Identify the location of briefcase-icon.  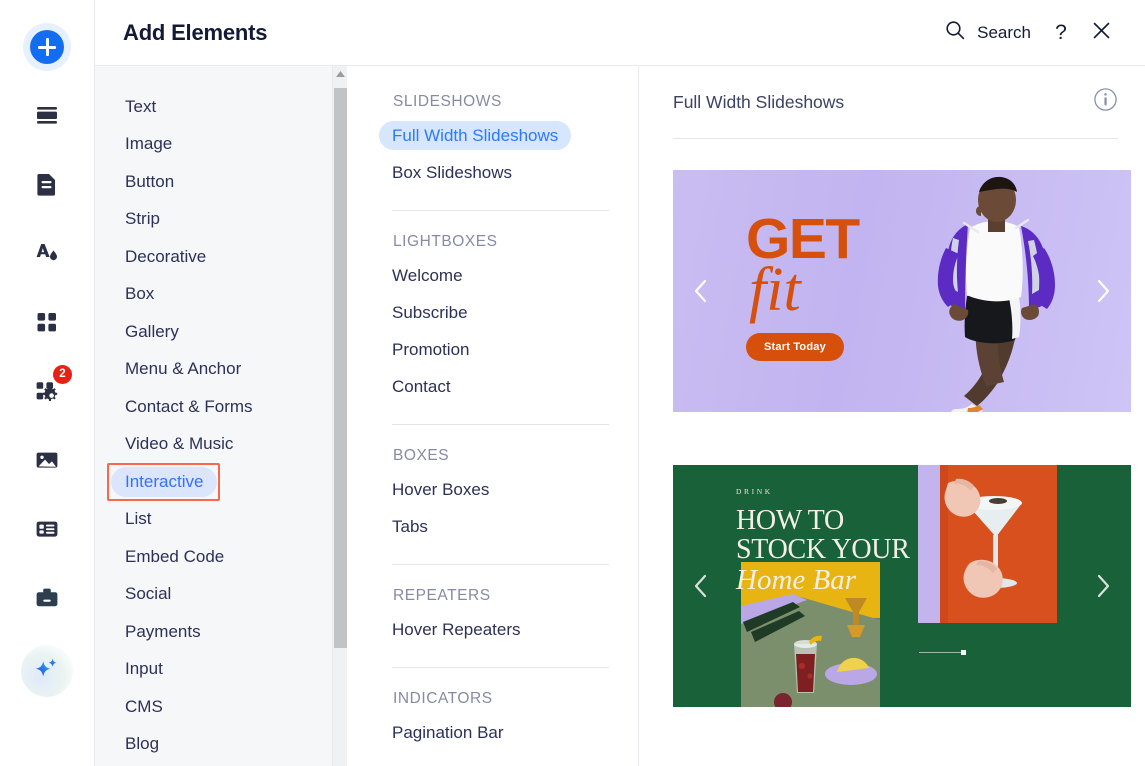
(47, 598).